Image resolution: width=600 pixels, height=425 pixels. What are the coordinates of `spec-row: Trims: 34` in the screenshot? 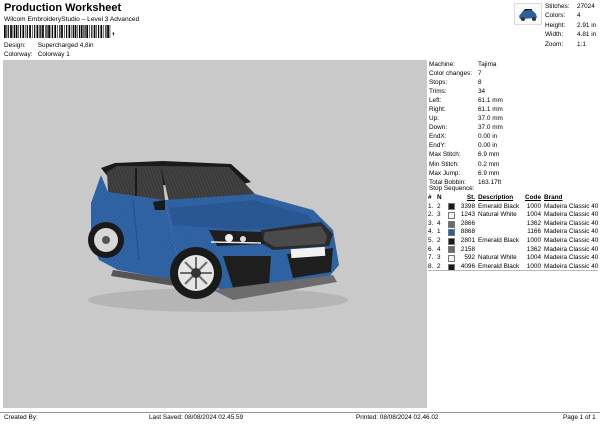 It's located at (466, 91).